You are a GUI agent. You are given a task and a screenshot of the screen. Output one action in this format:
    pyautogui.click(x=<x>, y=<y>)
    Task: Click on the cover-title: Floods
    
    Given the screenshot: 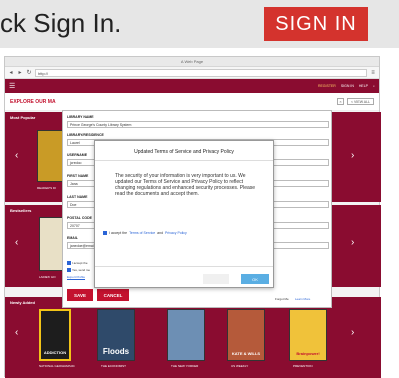 What is the action you would take?
    pyautogui.click(x=116, y=351)
    